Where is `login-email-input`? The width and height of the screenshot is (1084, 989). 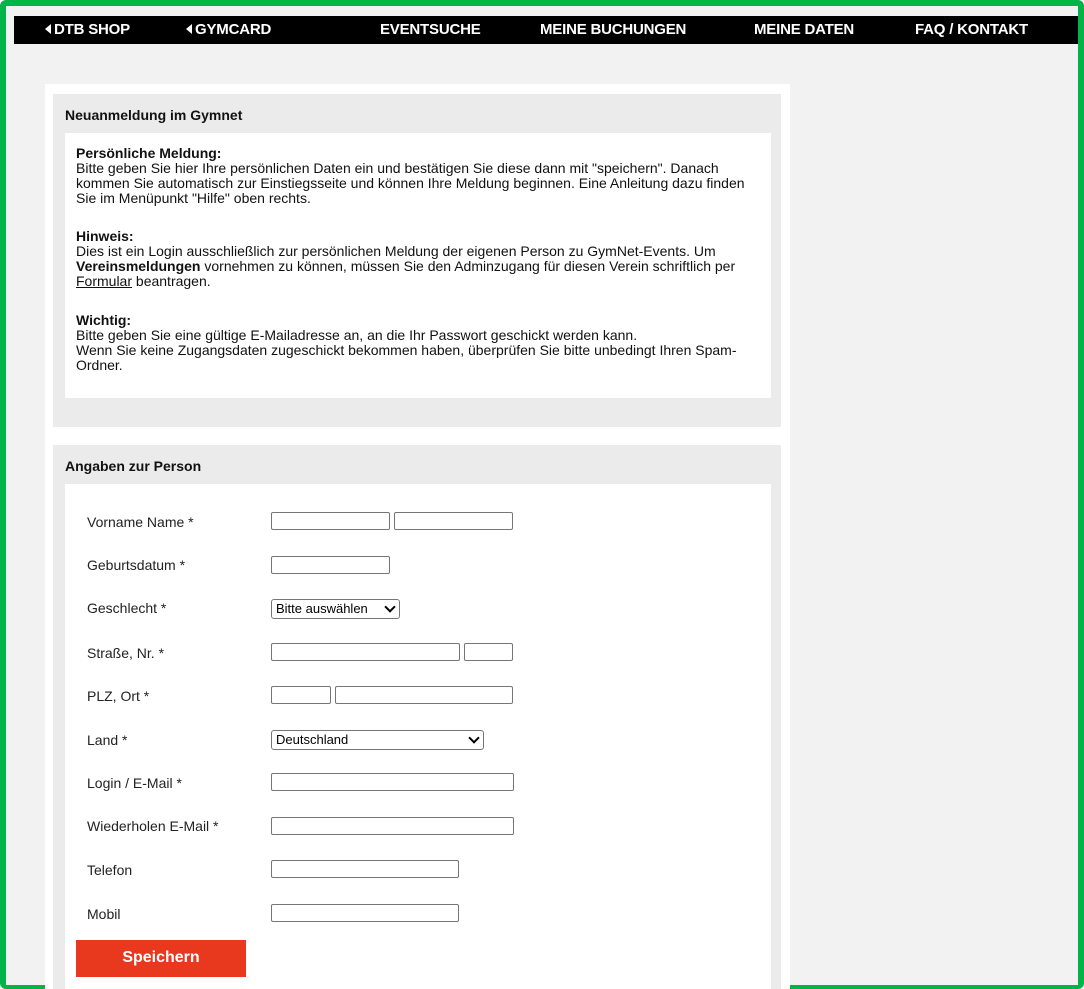 login-email-input is located at coordinates (392, 782).